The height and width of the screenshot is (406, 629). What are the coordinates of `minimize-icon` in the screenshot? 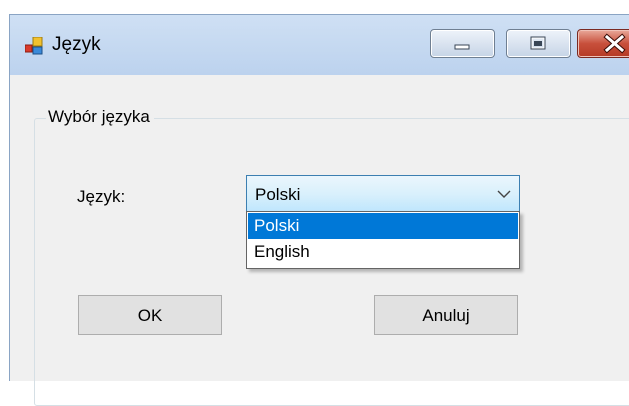 It's located at (462, 47).